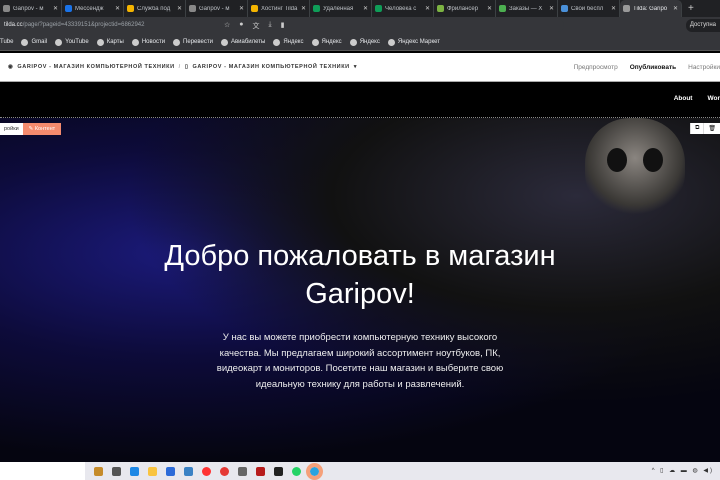 The image size is (720, 480). I want to click on bookmark-item: Авиабилеты, so click(242, 42).